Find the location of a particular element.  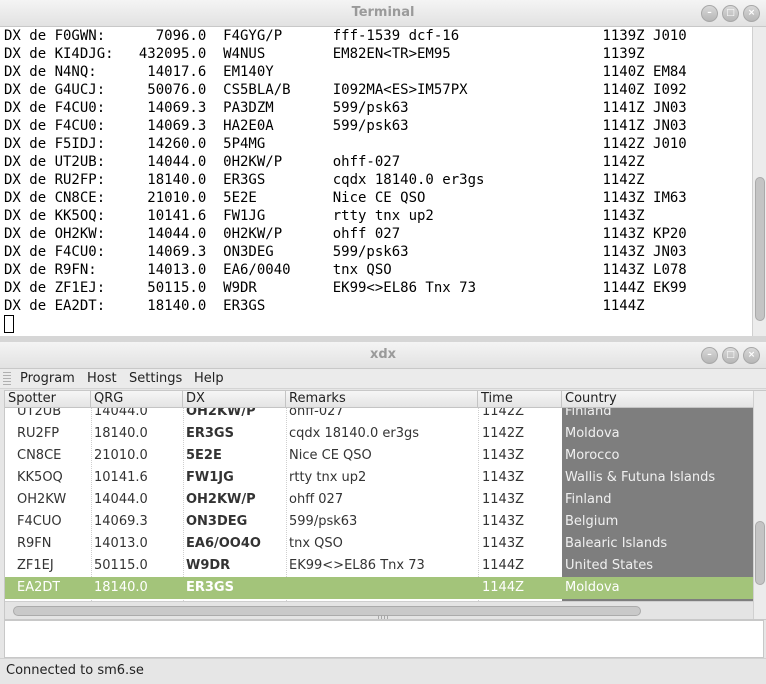

splitter-grip-icon is located at coordinates (384, 617).